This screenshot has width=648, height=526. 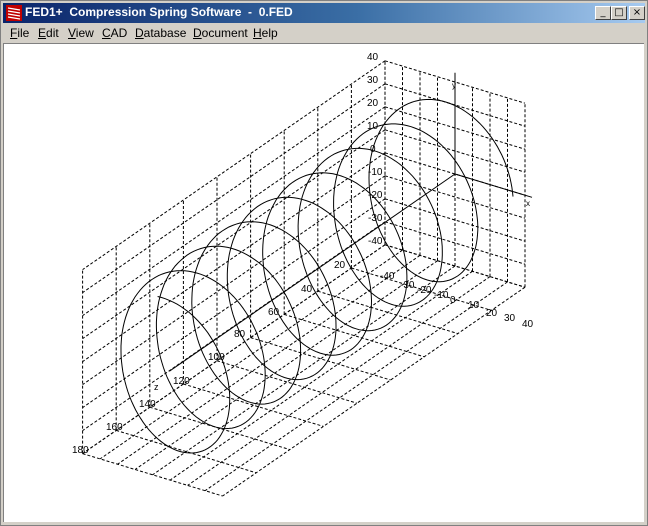 I want to click on menu-view: View, so click(x=81, y=33).